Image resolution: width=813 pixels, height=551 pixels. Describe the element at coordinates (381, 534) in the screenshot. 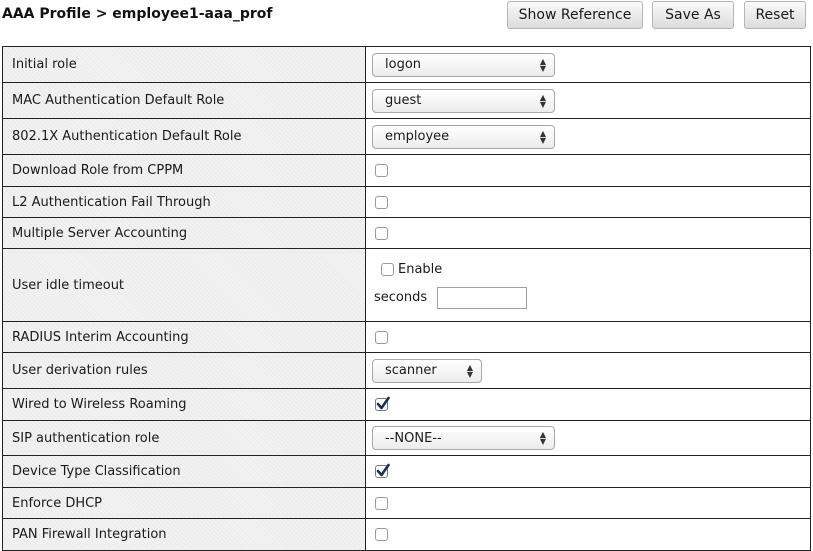

I see `pan-firewall-integration-checkbox` at that location.